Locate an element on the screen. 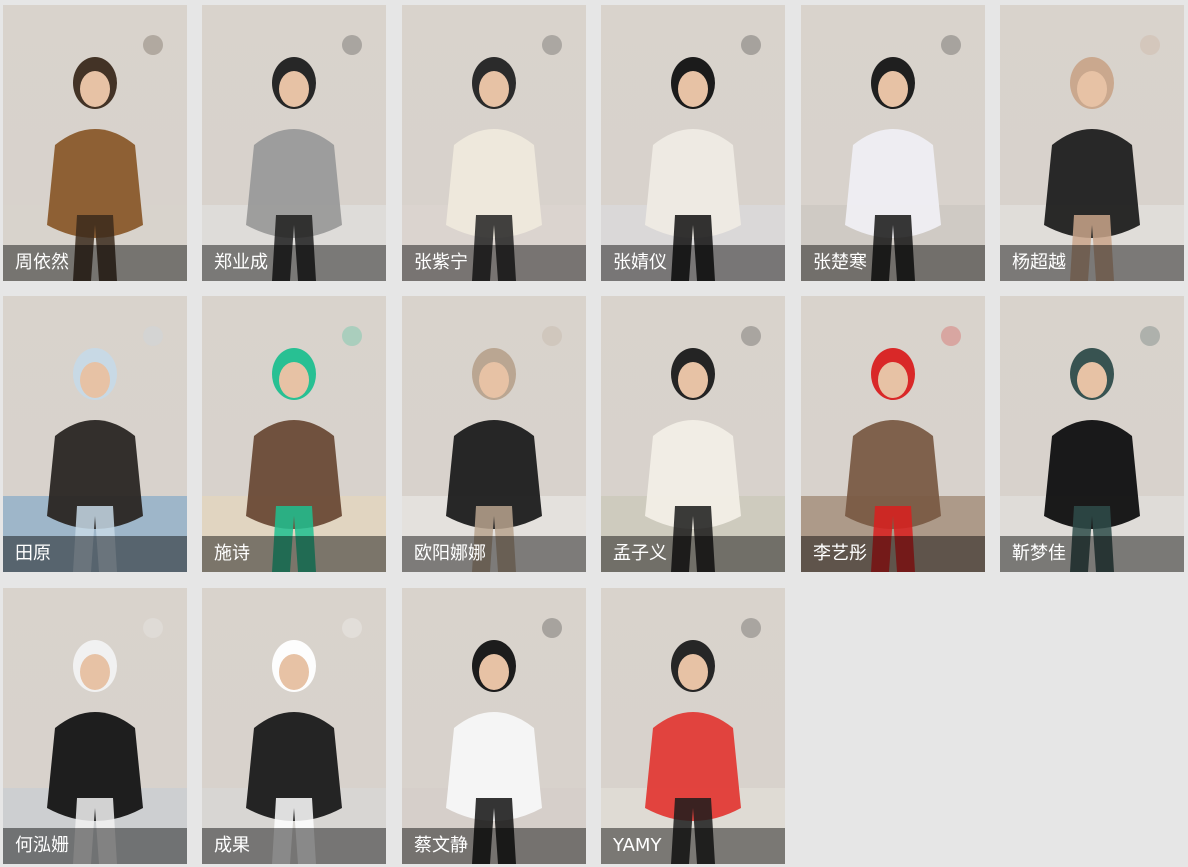  person-name: 何泓姗 is located at coordinates (42, 845).